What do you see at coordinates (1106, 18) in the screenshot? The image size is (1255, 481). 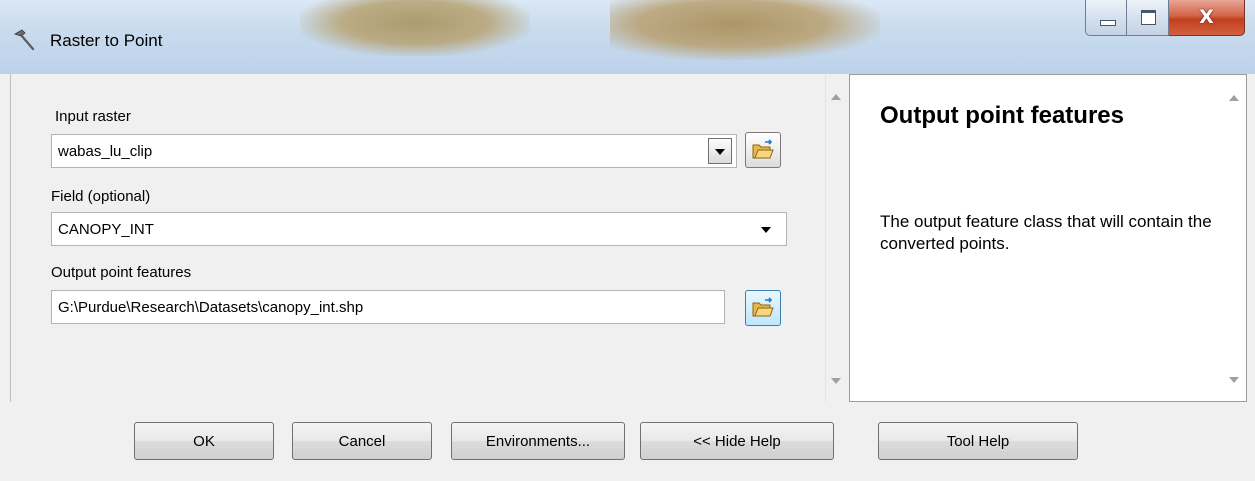 I see `minimize-button` at bounding box center [1106, 18].